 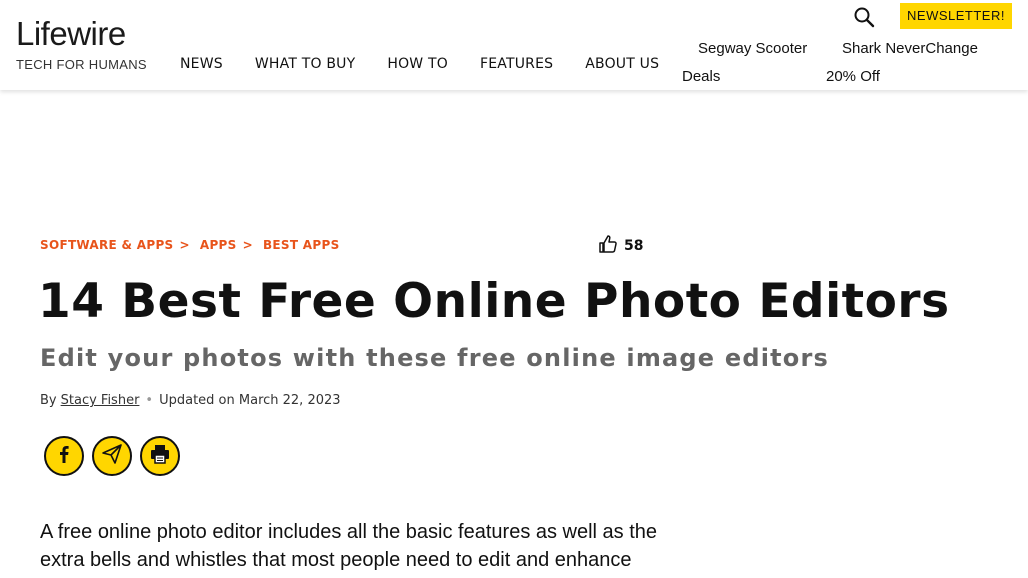 I want to click on byline-prefix: By, so click(x=48, y=400).